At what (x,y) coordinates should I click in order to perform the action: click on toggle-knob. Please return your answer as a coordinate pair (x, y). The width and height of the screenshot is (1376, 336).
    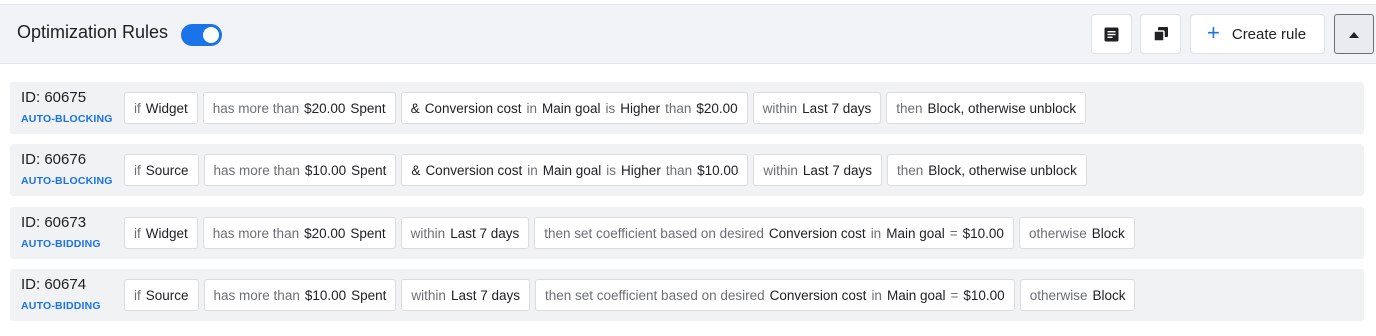
    Looking at the image, I should click on (211, 35).